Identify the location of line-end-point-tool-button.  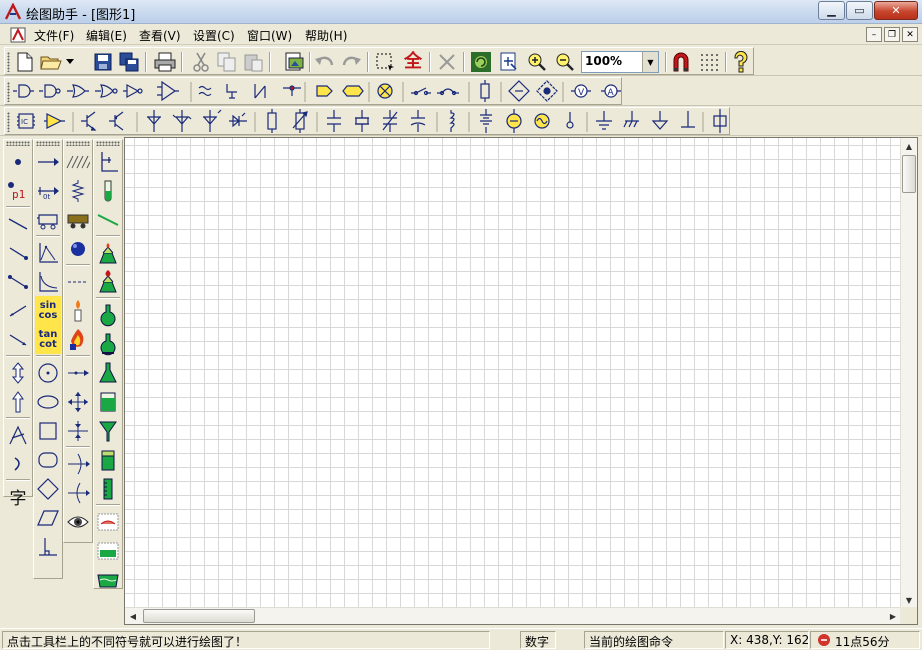
(18, 252).